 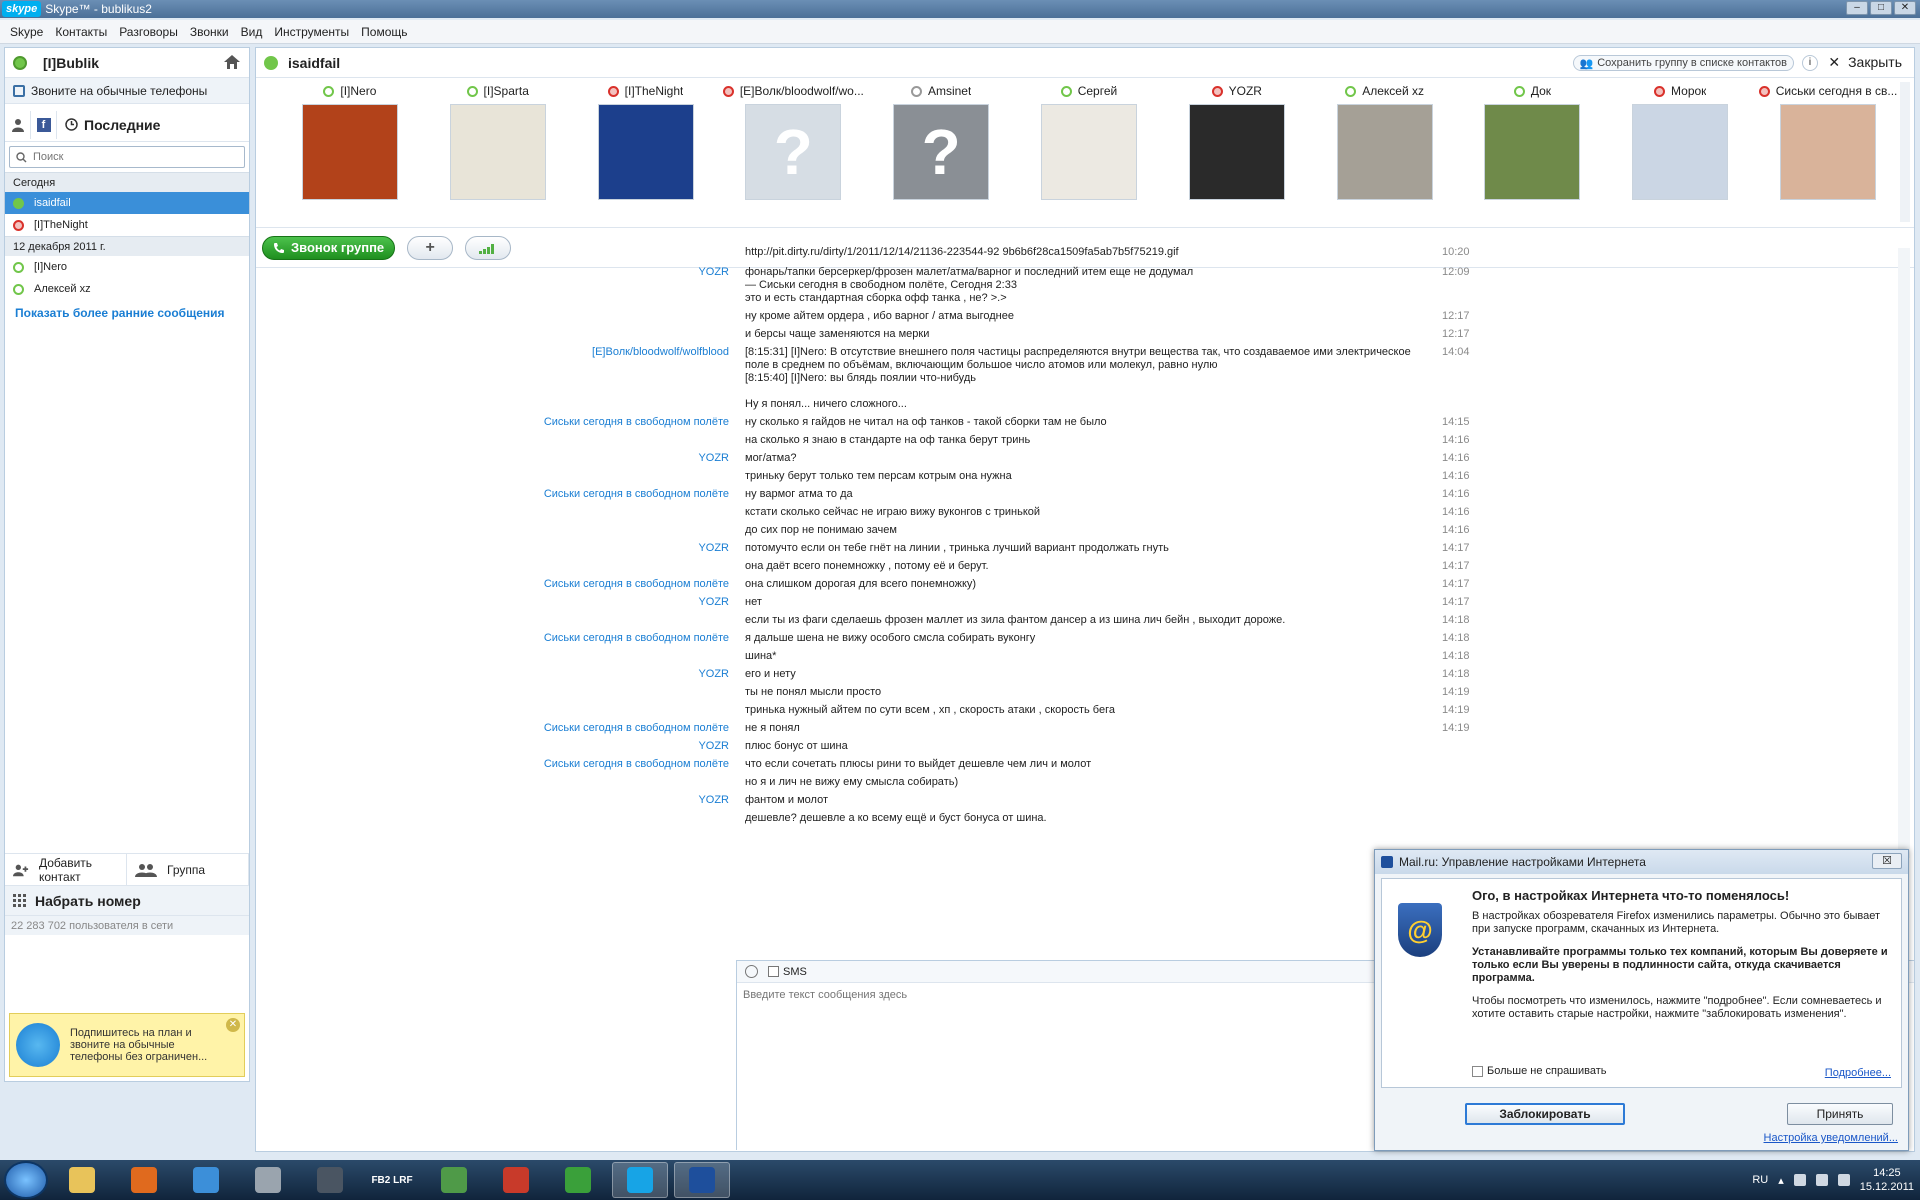 I want to click on taskbar-steam, so click(x=330, y=1180).